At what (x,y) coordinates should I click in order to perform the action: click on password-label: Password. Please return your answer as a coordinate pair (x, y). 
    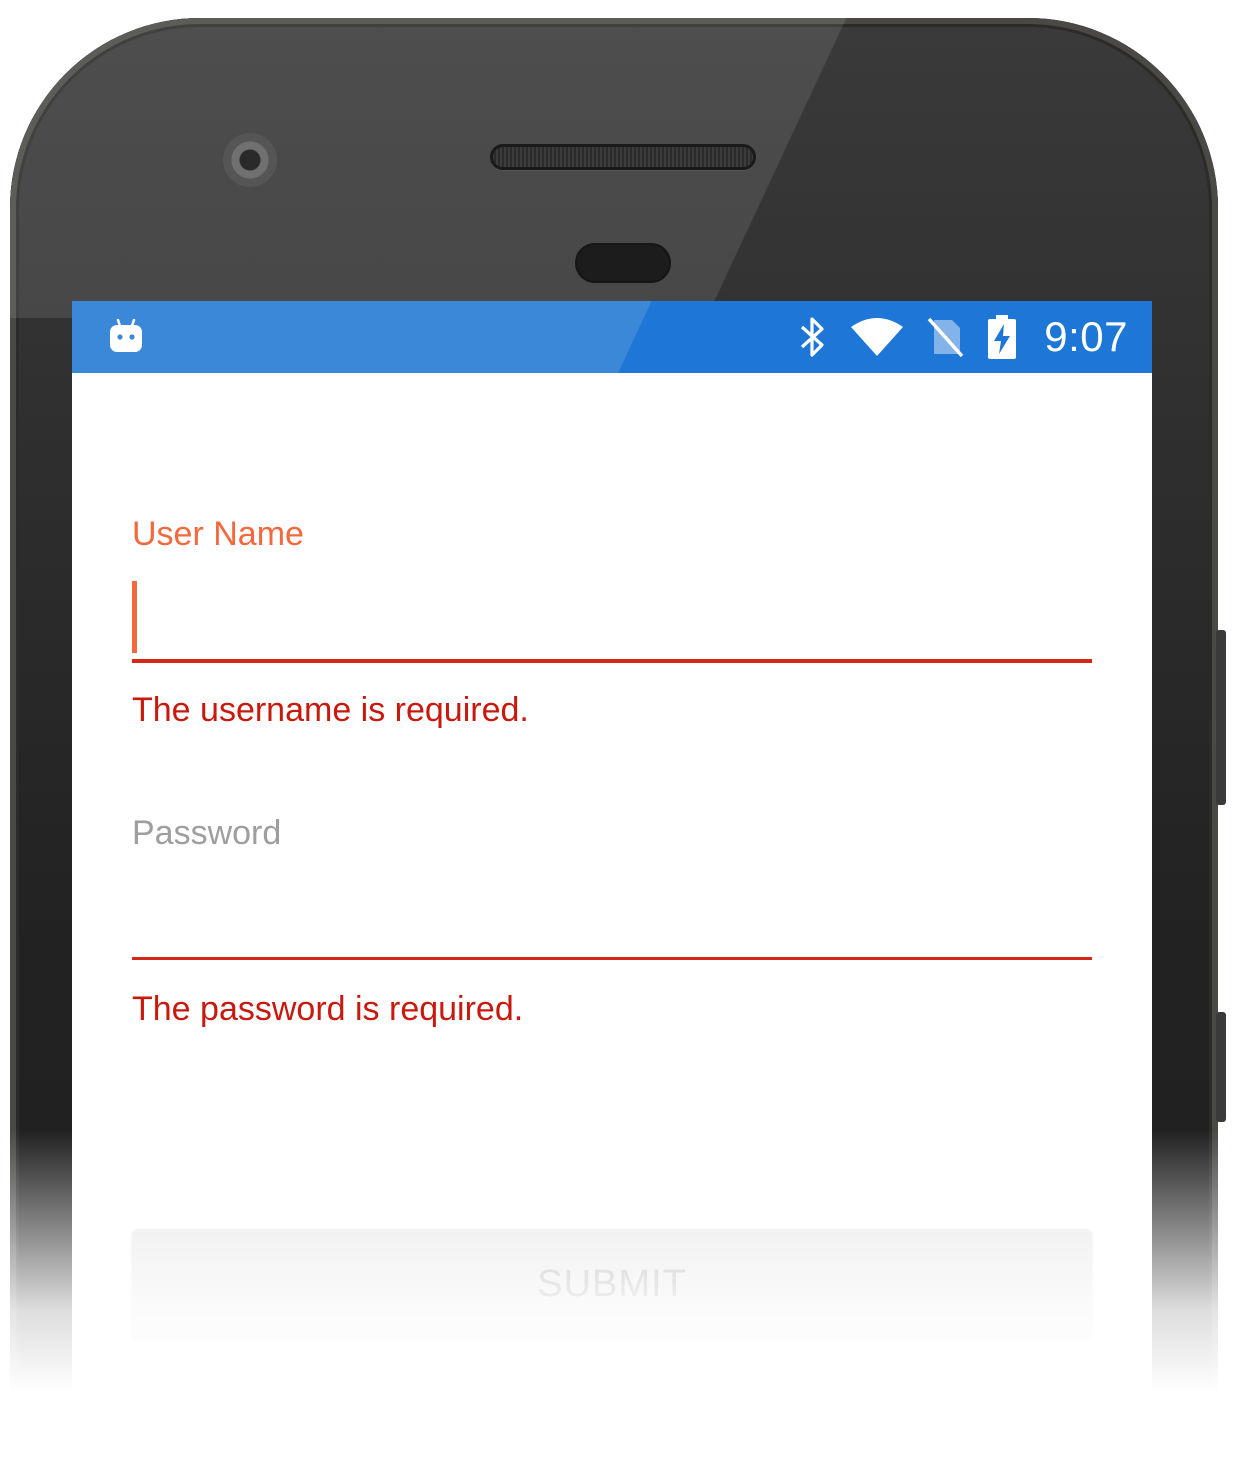
    Looking at the image, I should click on (207, 833).